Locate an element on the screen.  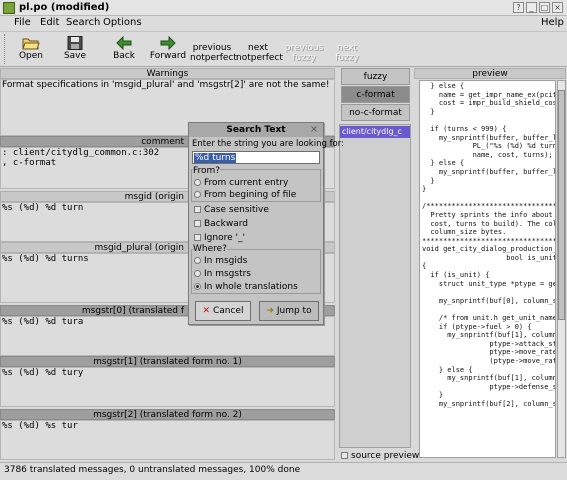
maximize-button: □ is located at coordinates (544, 7).